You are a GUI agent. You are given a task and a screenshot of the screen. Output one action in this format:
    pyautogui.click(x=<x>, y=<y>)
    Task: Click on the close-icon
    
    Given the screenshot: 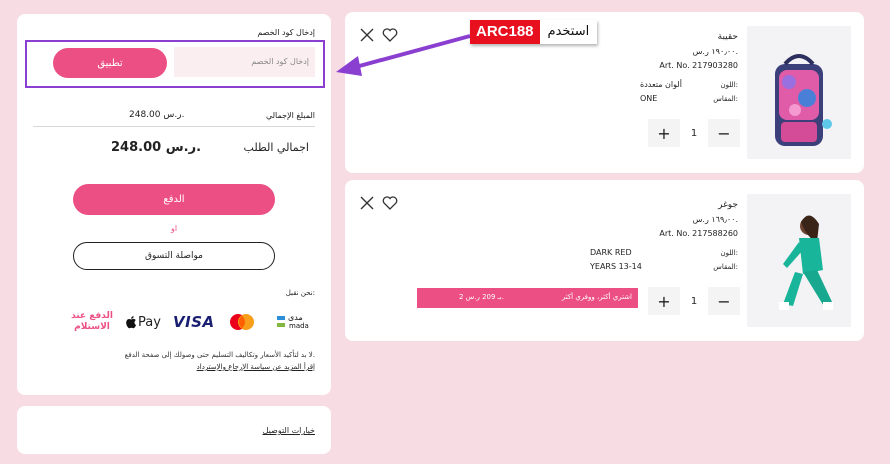 What is the action you would take?
    pyautogui.click(x=367, y=203)
    